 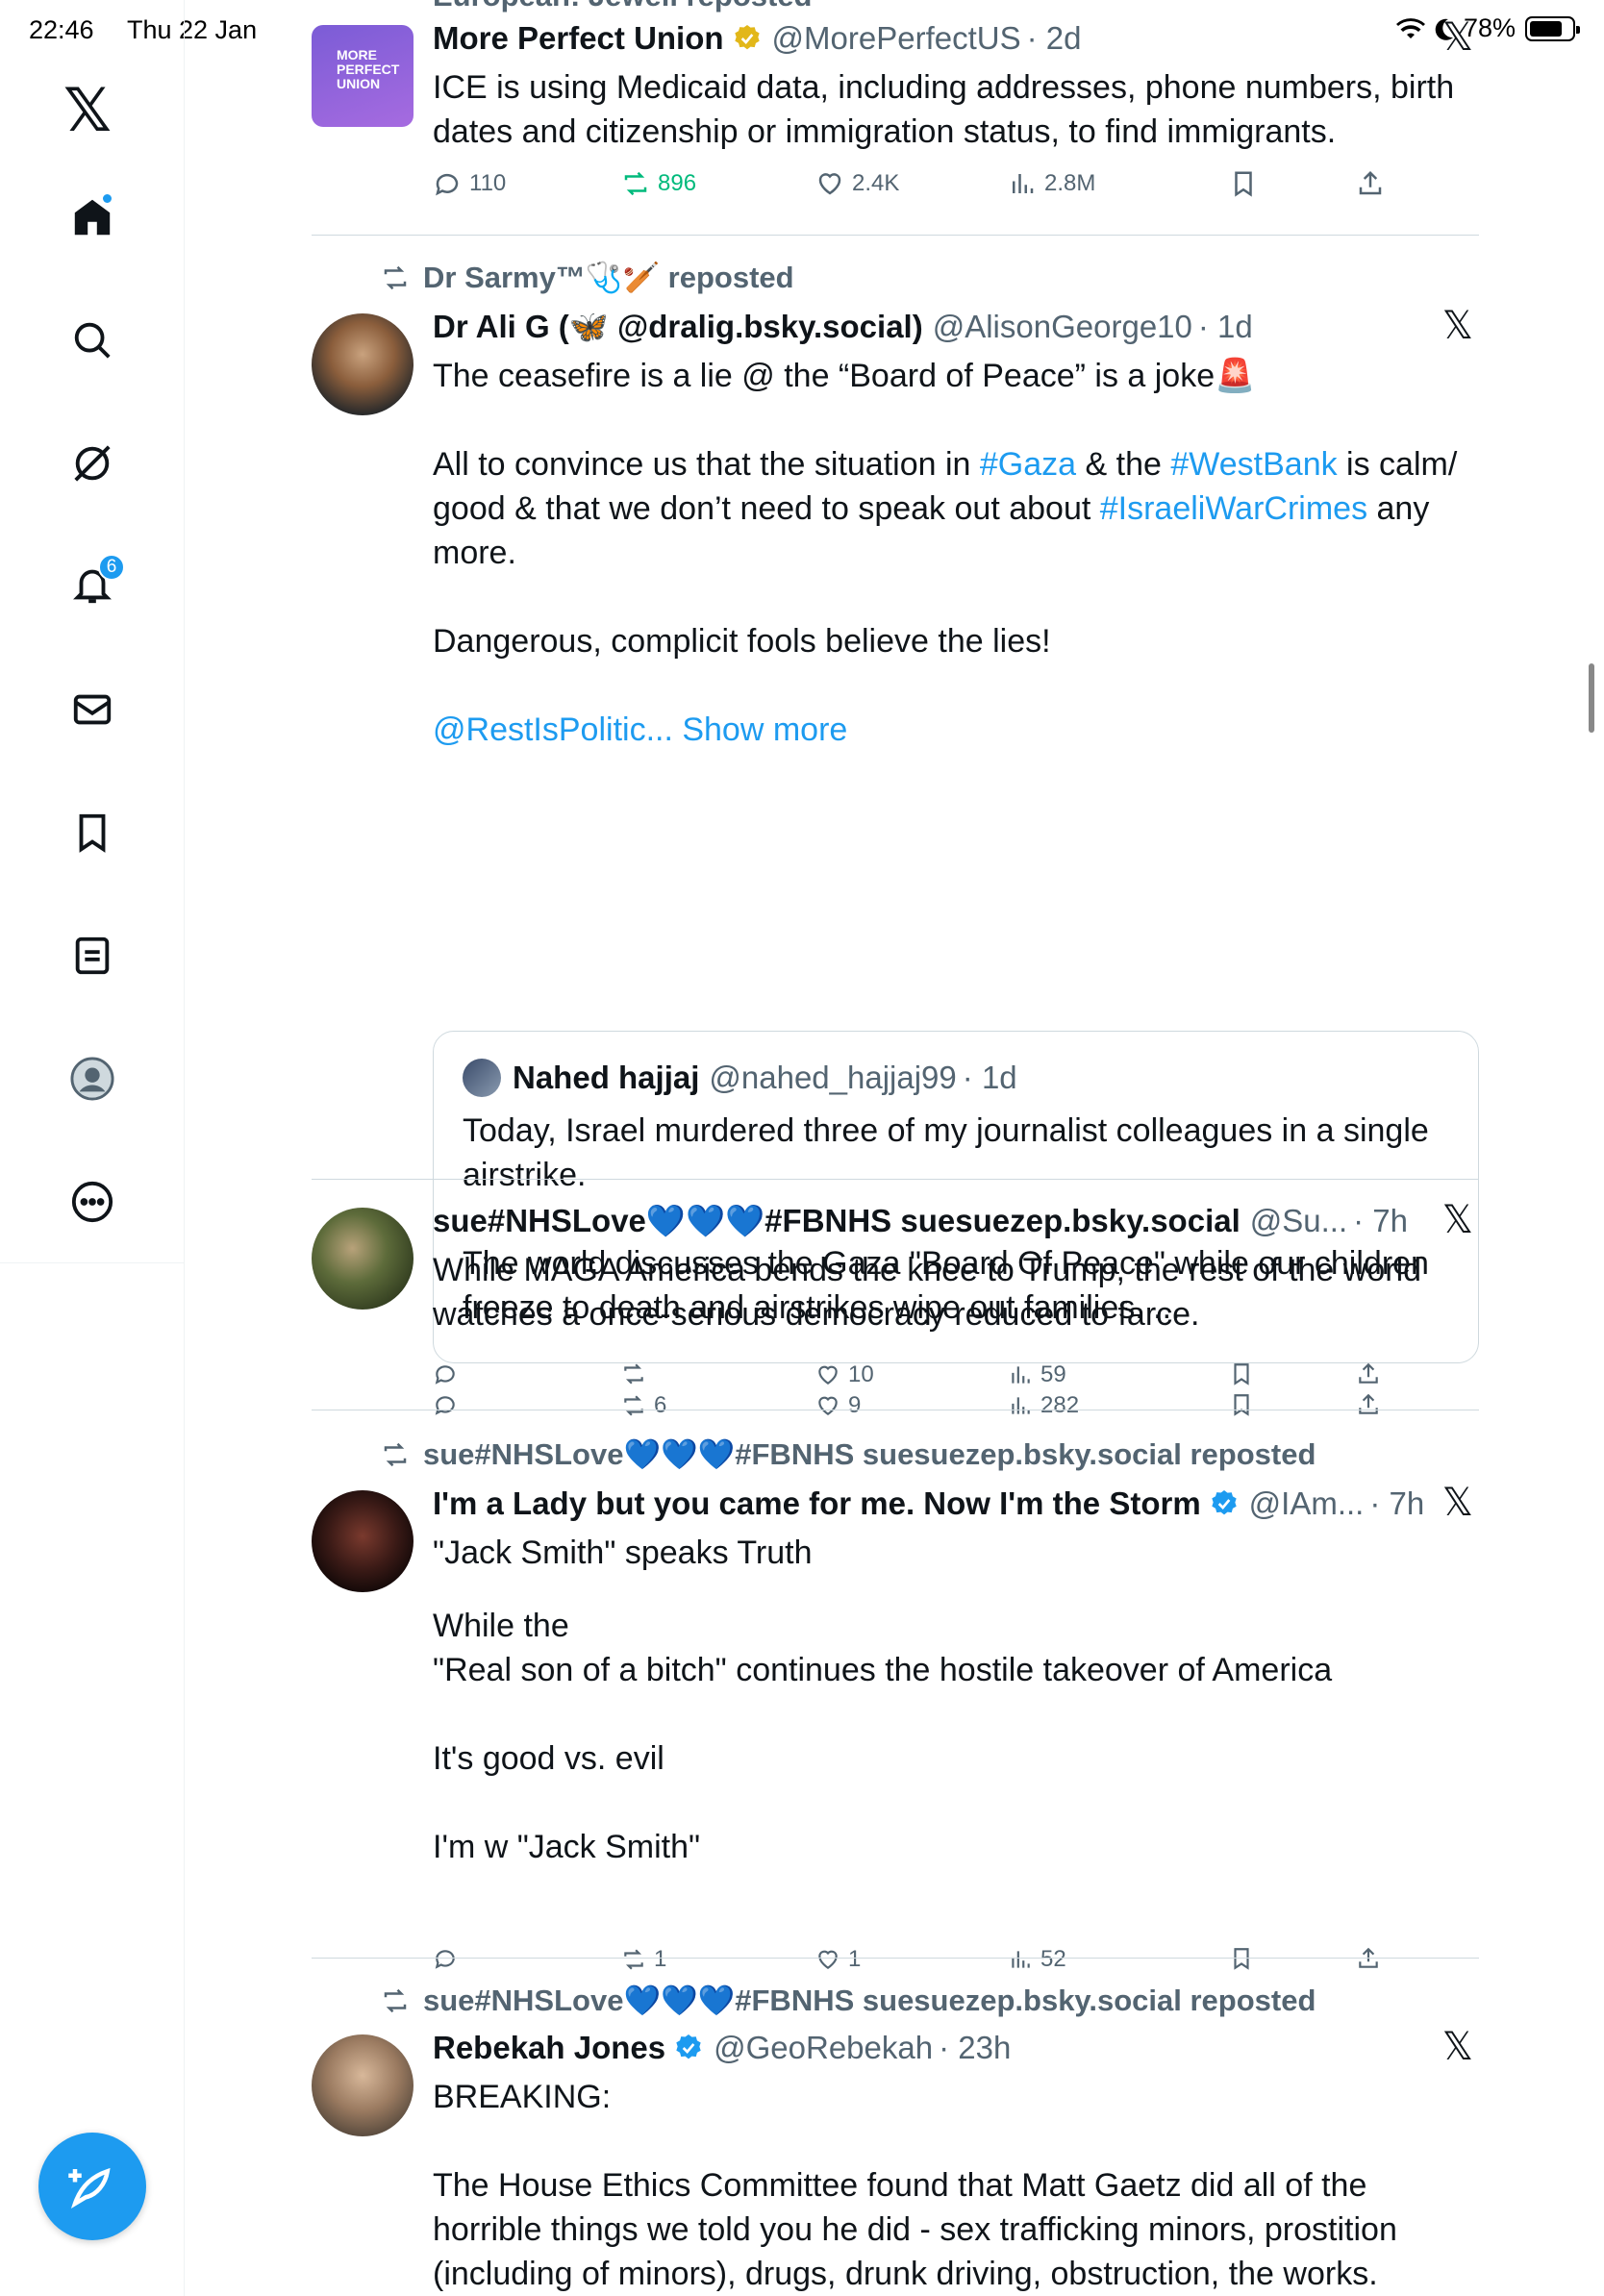 I want to click on like-button: 1, so click(x=838, y=1959).